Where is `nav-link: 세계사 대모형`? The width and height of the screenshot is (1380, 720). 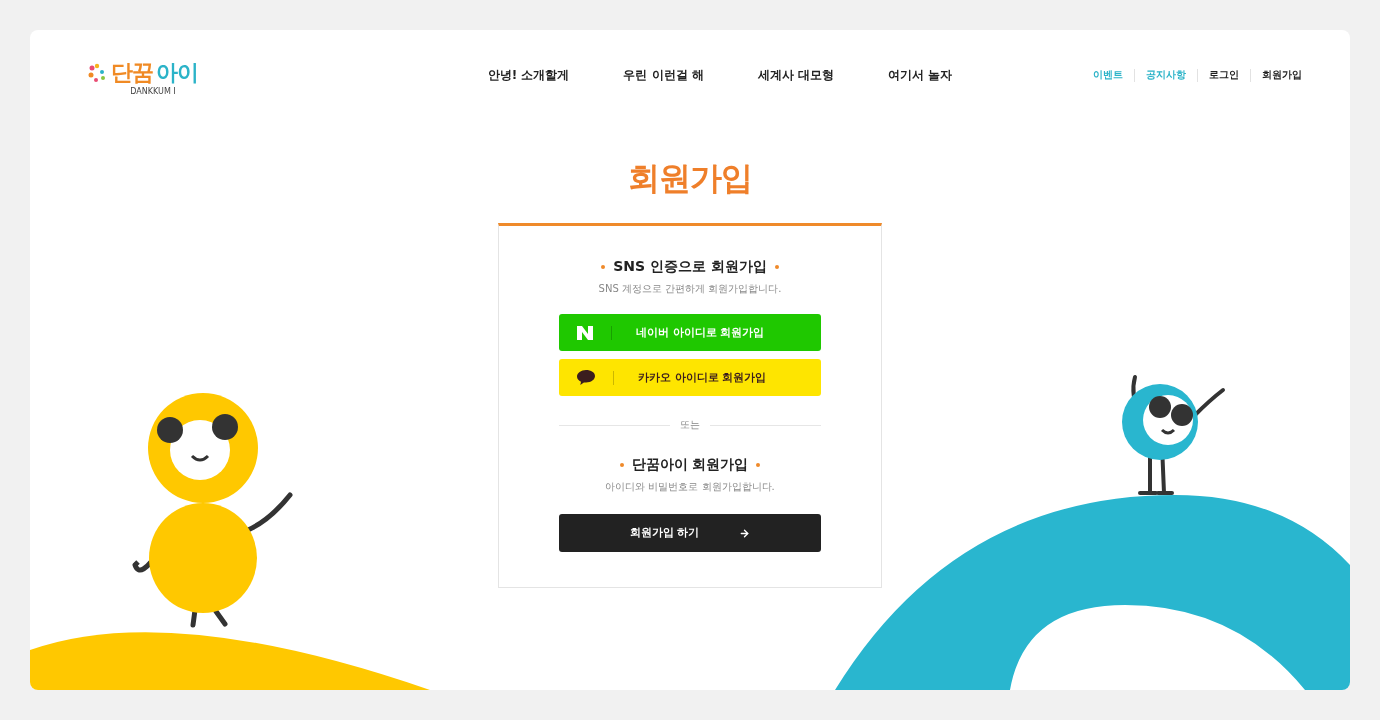
nav-link: 세계사 대모형 is located at coordinates (795, 75).